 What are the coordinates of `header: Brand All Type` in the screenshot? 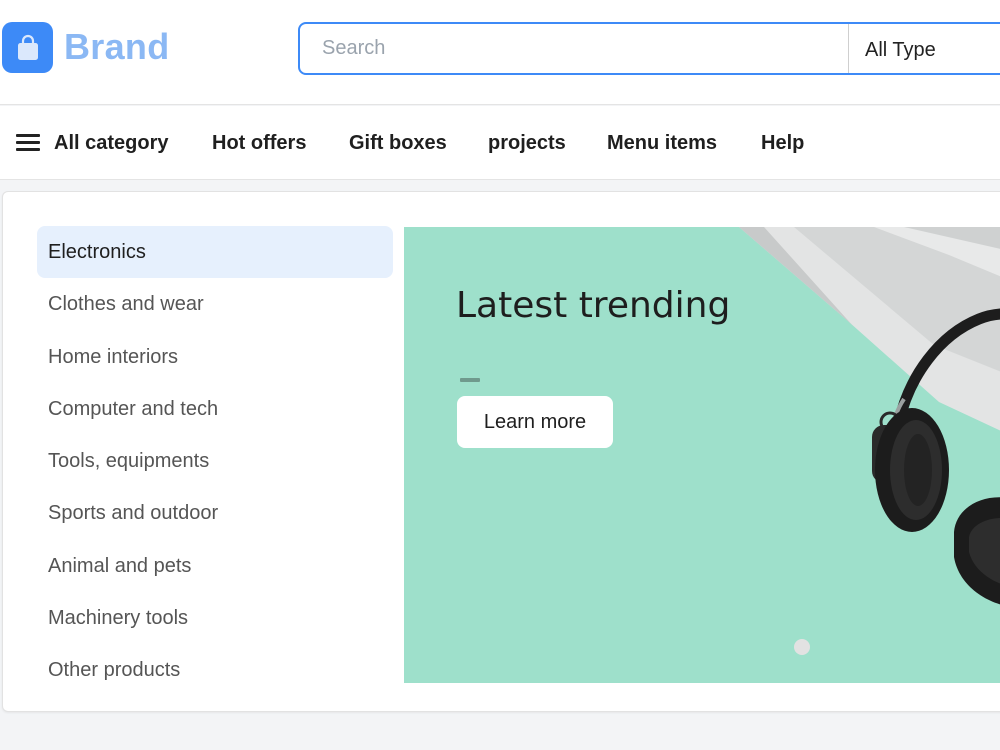 It's located at (500, 52).